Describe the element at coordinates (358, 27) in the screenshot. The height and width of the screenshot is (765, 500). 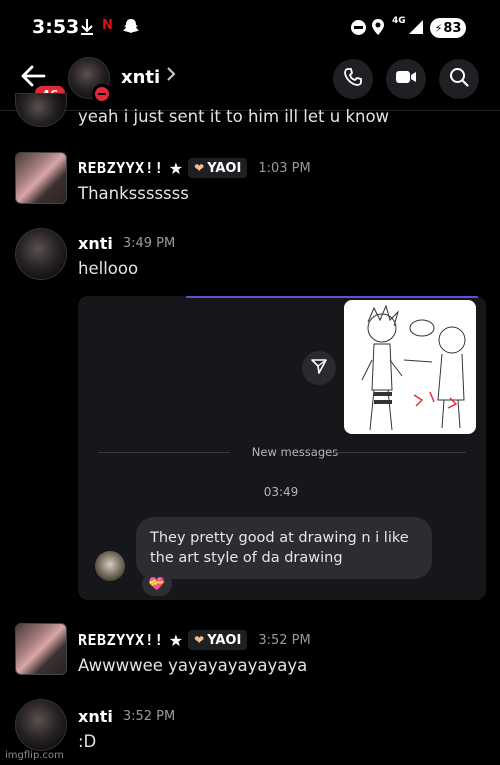
I see `dnd-icon` at that location.